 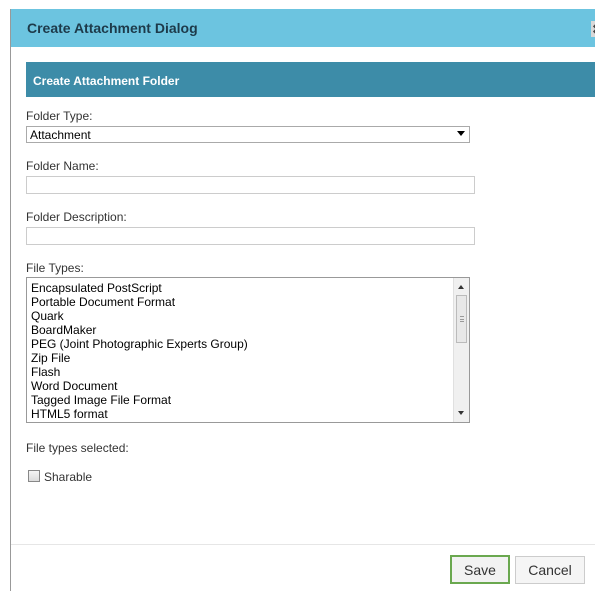 What do you see at coordinates (74, 386) in the screenshot?
I see `list-item: Word Document` at bounding box center [74, 386].